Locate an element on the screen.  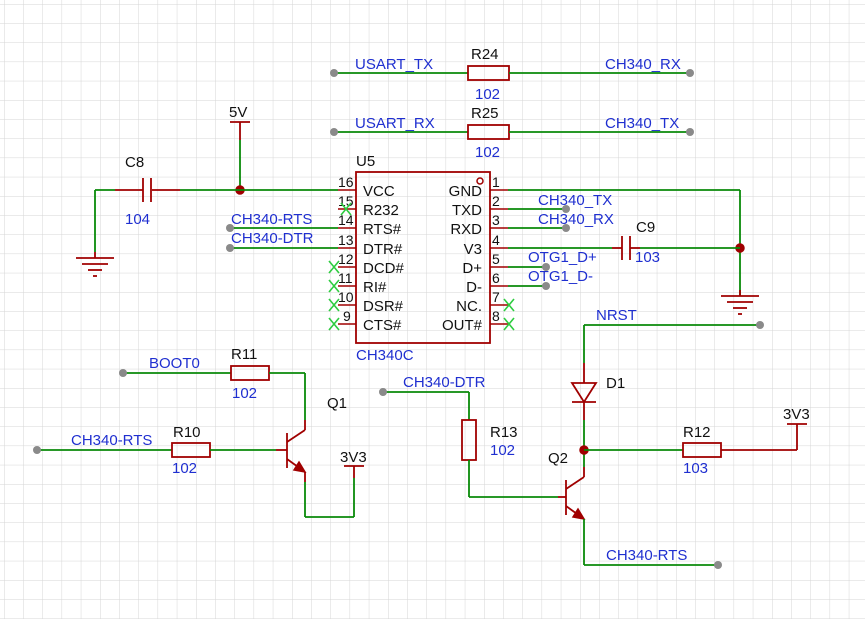
ic-pin-num-1: 1 is located at coordinates (496, 182).